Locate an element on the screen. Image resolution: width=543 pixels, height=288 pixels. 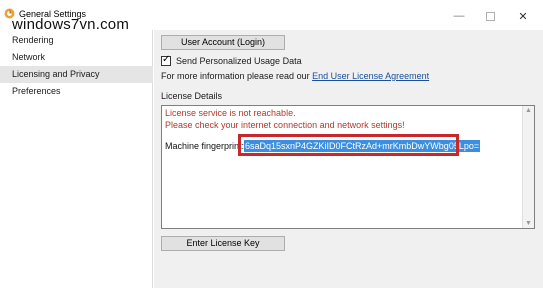
close-icon: ✕ is located at coordinates (523, 16).